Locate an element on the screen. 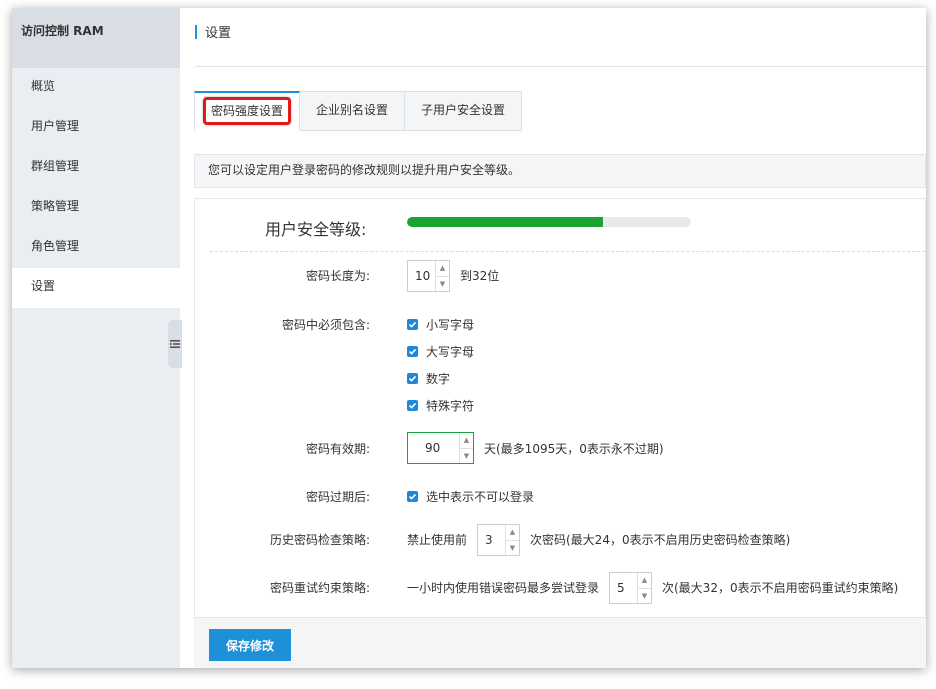  sidebar-item-users: 用户管理 is located at coordinates (96, 128).